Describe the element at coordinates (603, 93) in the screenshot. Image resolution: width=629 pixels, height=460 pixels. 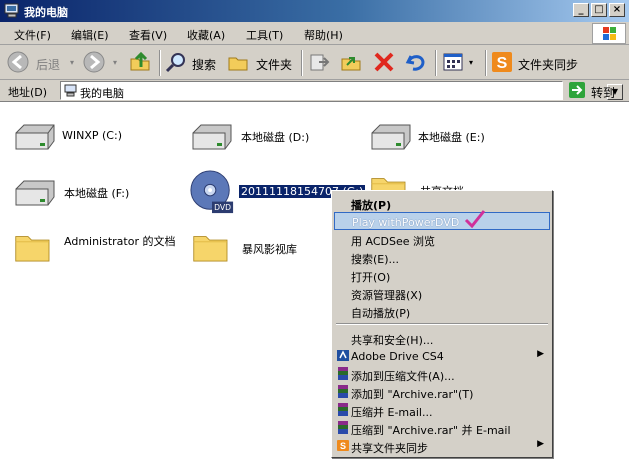
I see `go-label: 转到` at that location.